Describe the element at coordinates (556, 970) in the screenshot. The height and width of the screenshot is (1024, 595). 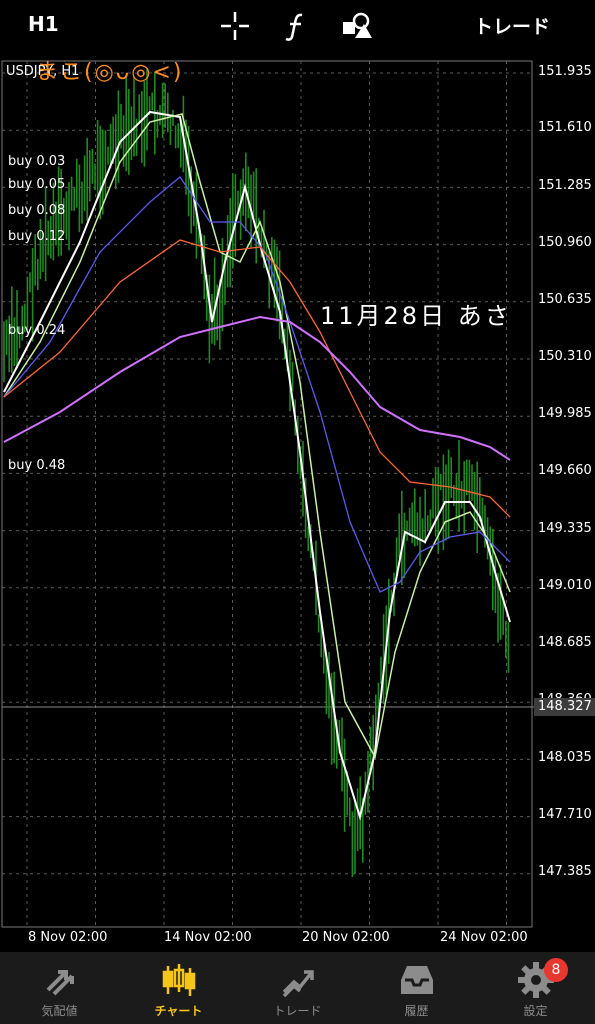
I see `notification-badge: 8` at that location.